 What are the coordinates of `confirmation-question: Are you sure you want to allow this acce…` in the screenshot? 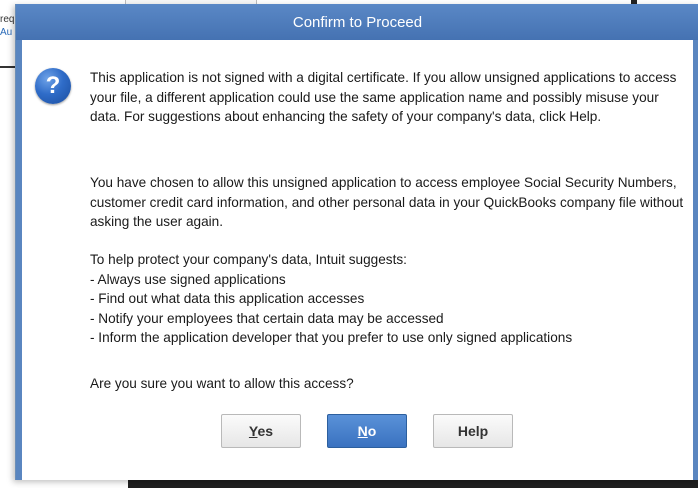 It's located at (390, 384).